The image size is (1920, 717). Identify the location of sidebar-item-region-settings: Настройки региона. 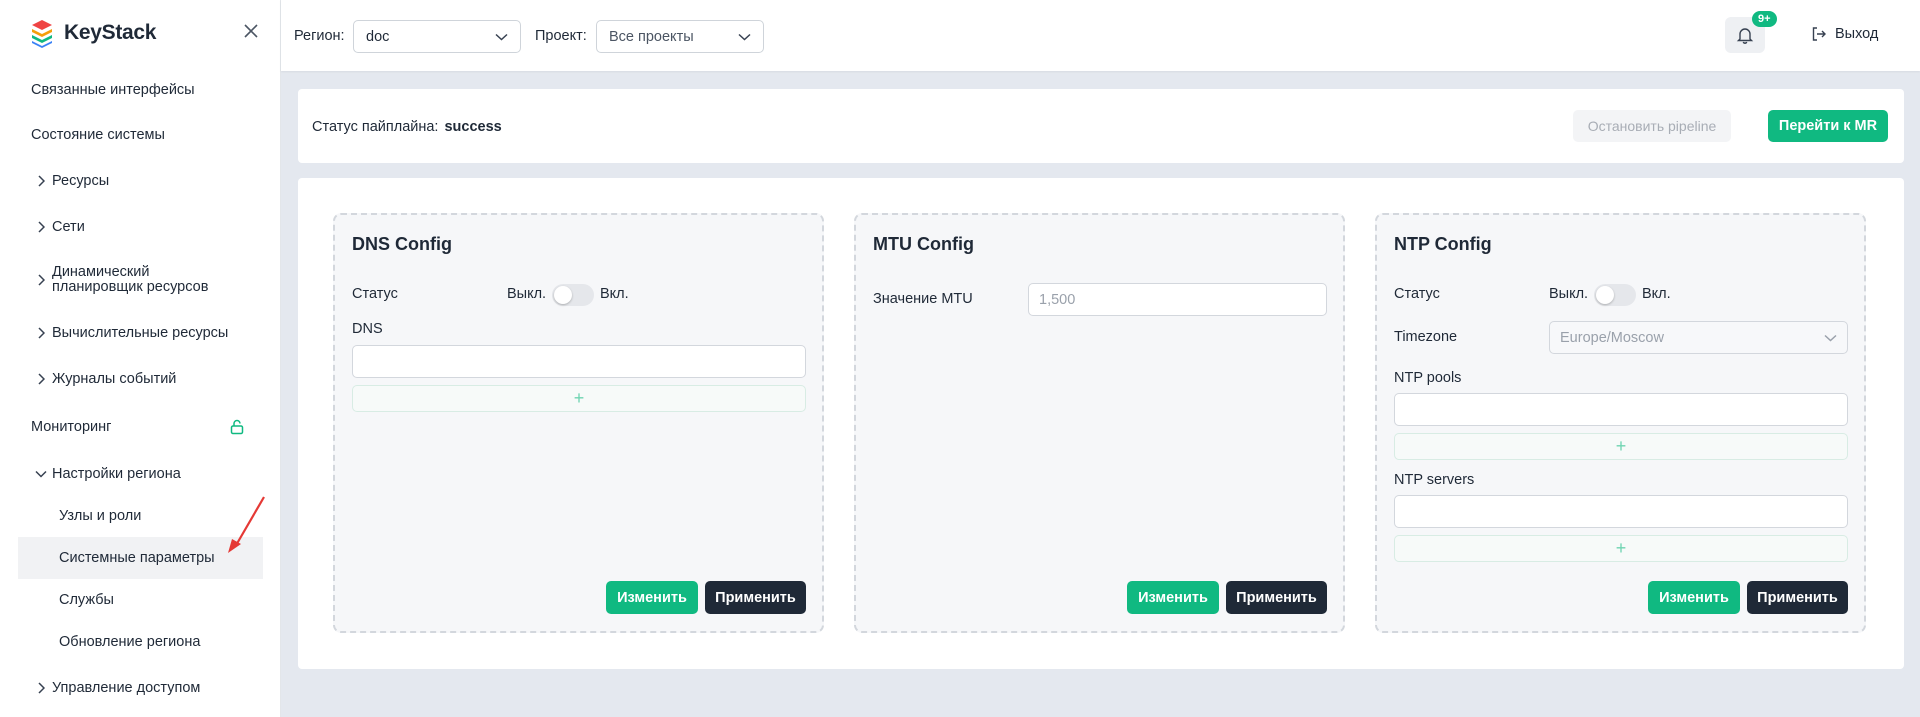
(140, 474).